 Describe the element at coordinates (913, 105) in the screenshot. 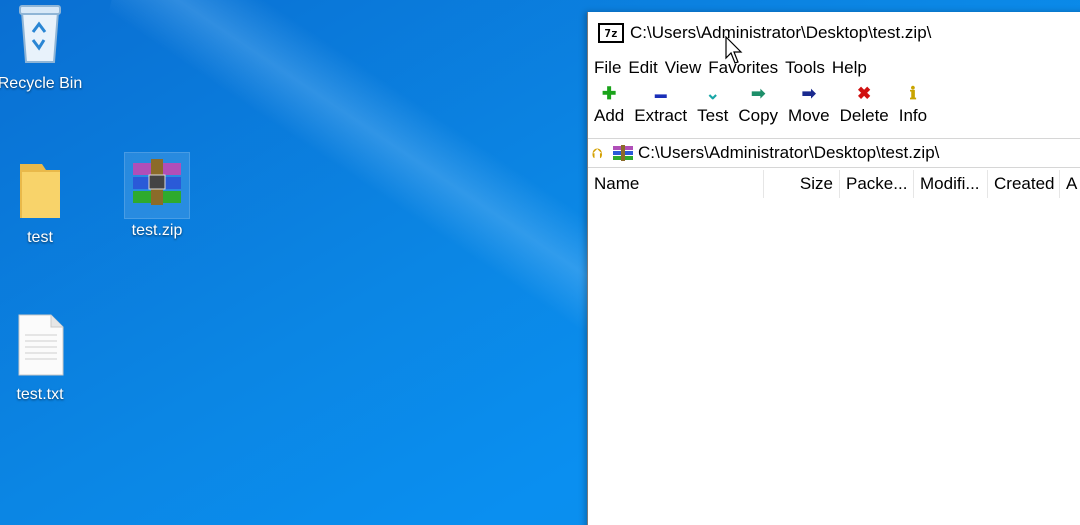

I see `info-button: ℹ Info` at that location.